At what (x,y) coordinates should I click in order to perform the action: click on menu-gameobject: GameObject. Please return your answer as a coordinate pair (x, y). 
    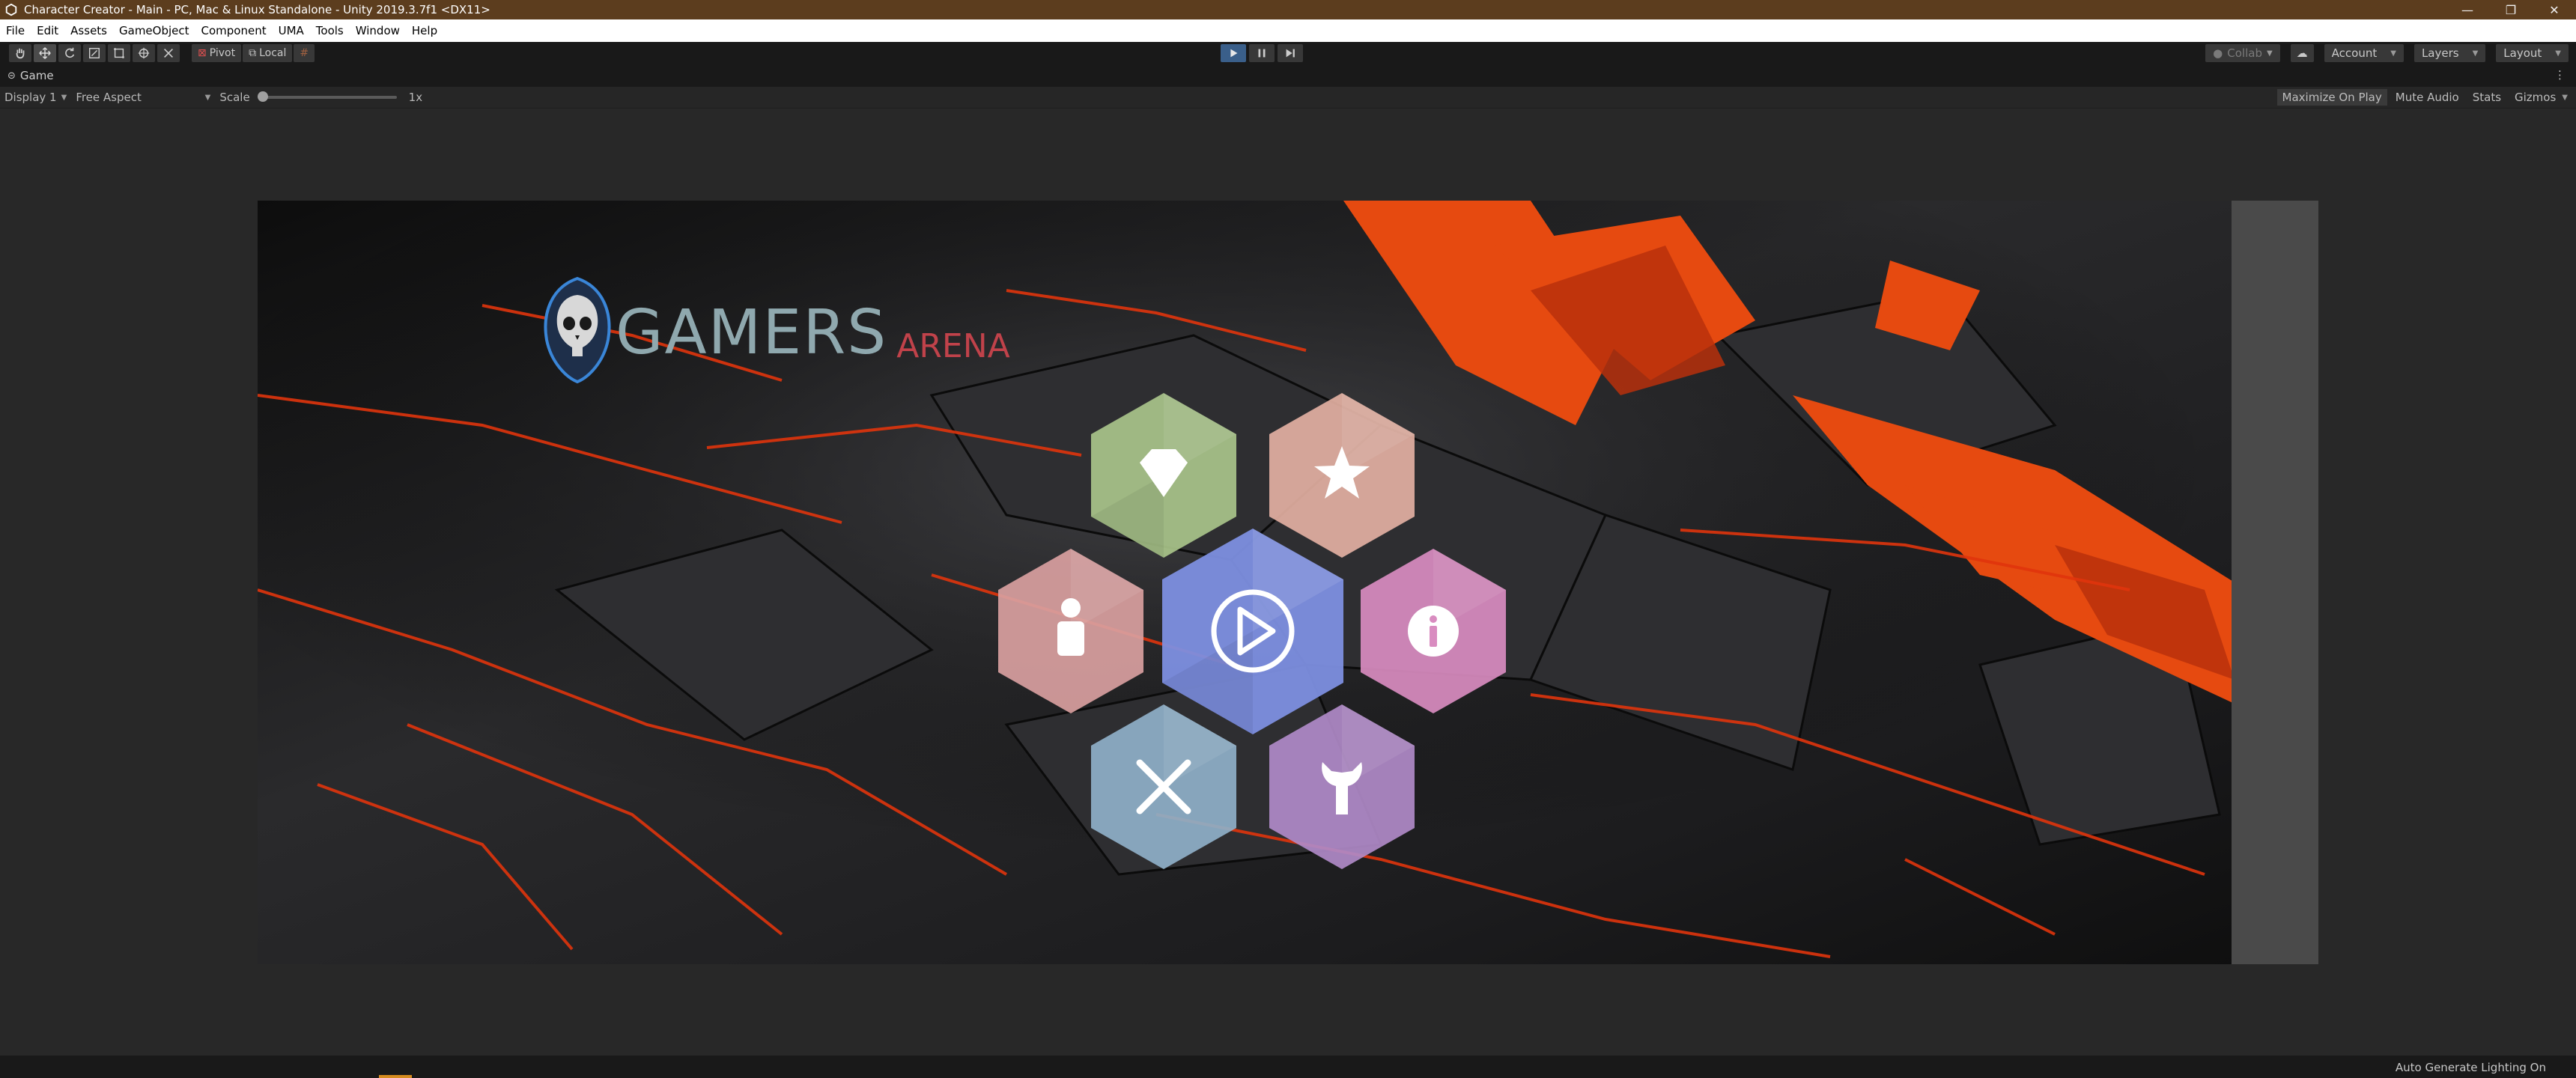
    Looking at the image, I should click on (154, 30).